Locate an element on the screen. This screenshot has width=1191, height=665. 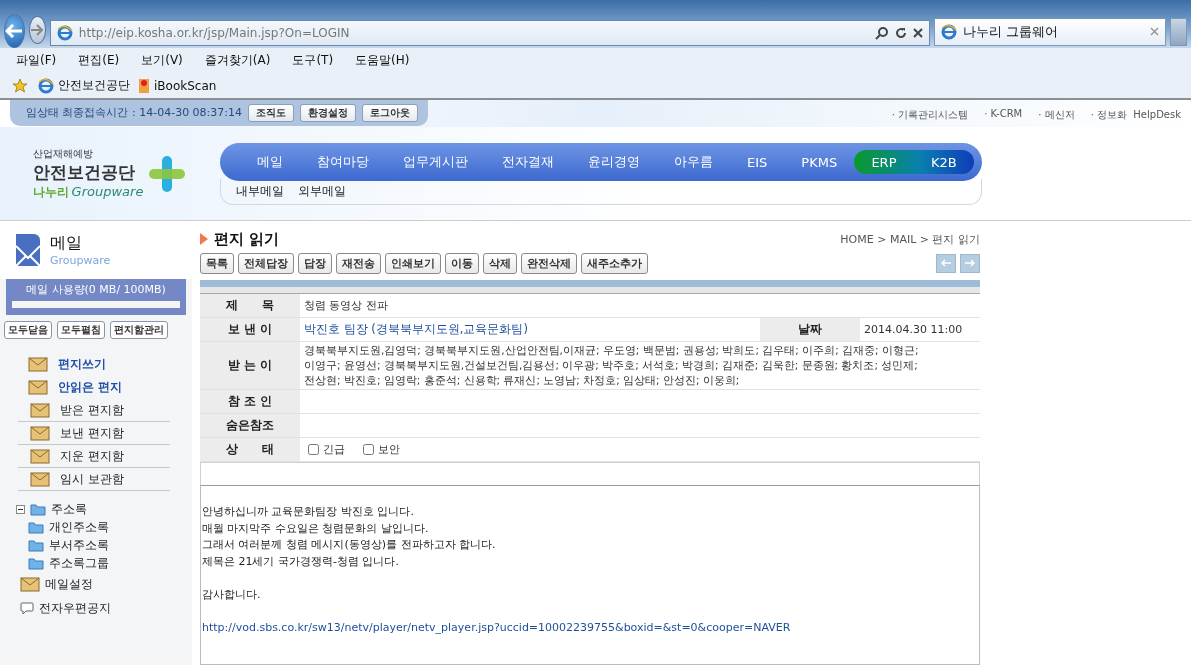
field-label: 제 목 is located at coordinates (250, 305).